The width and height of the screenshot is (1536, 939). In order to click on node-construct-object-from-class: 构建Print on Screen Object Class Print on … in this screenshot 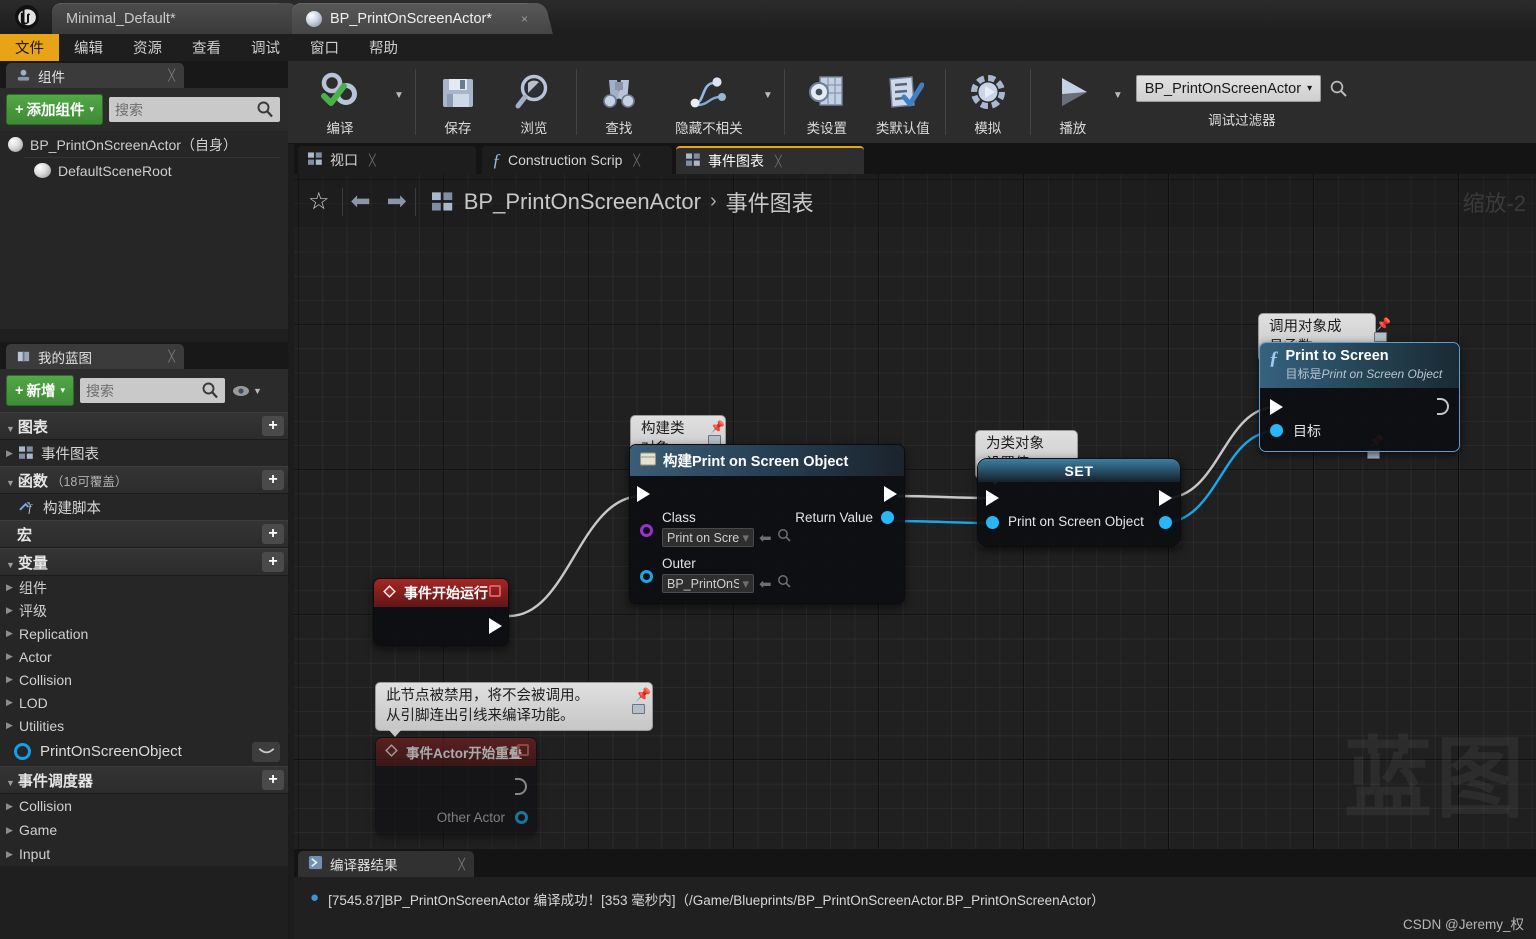, I will do `click(767, 524)`.